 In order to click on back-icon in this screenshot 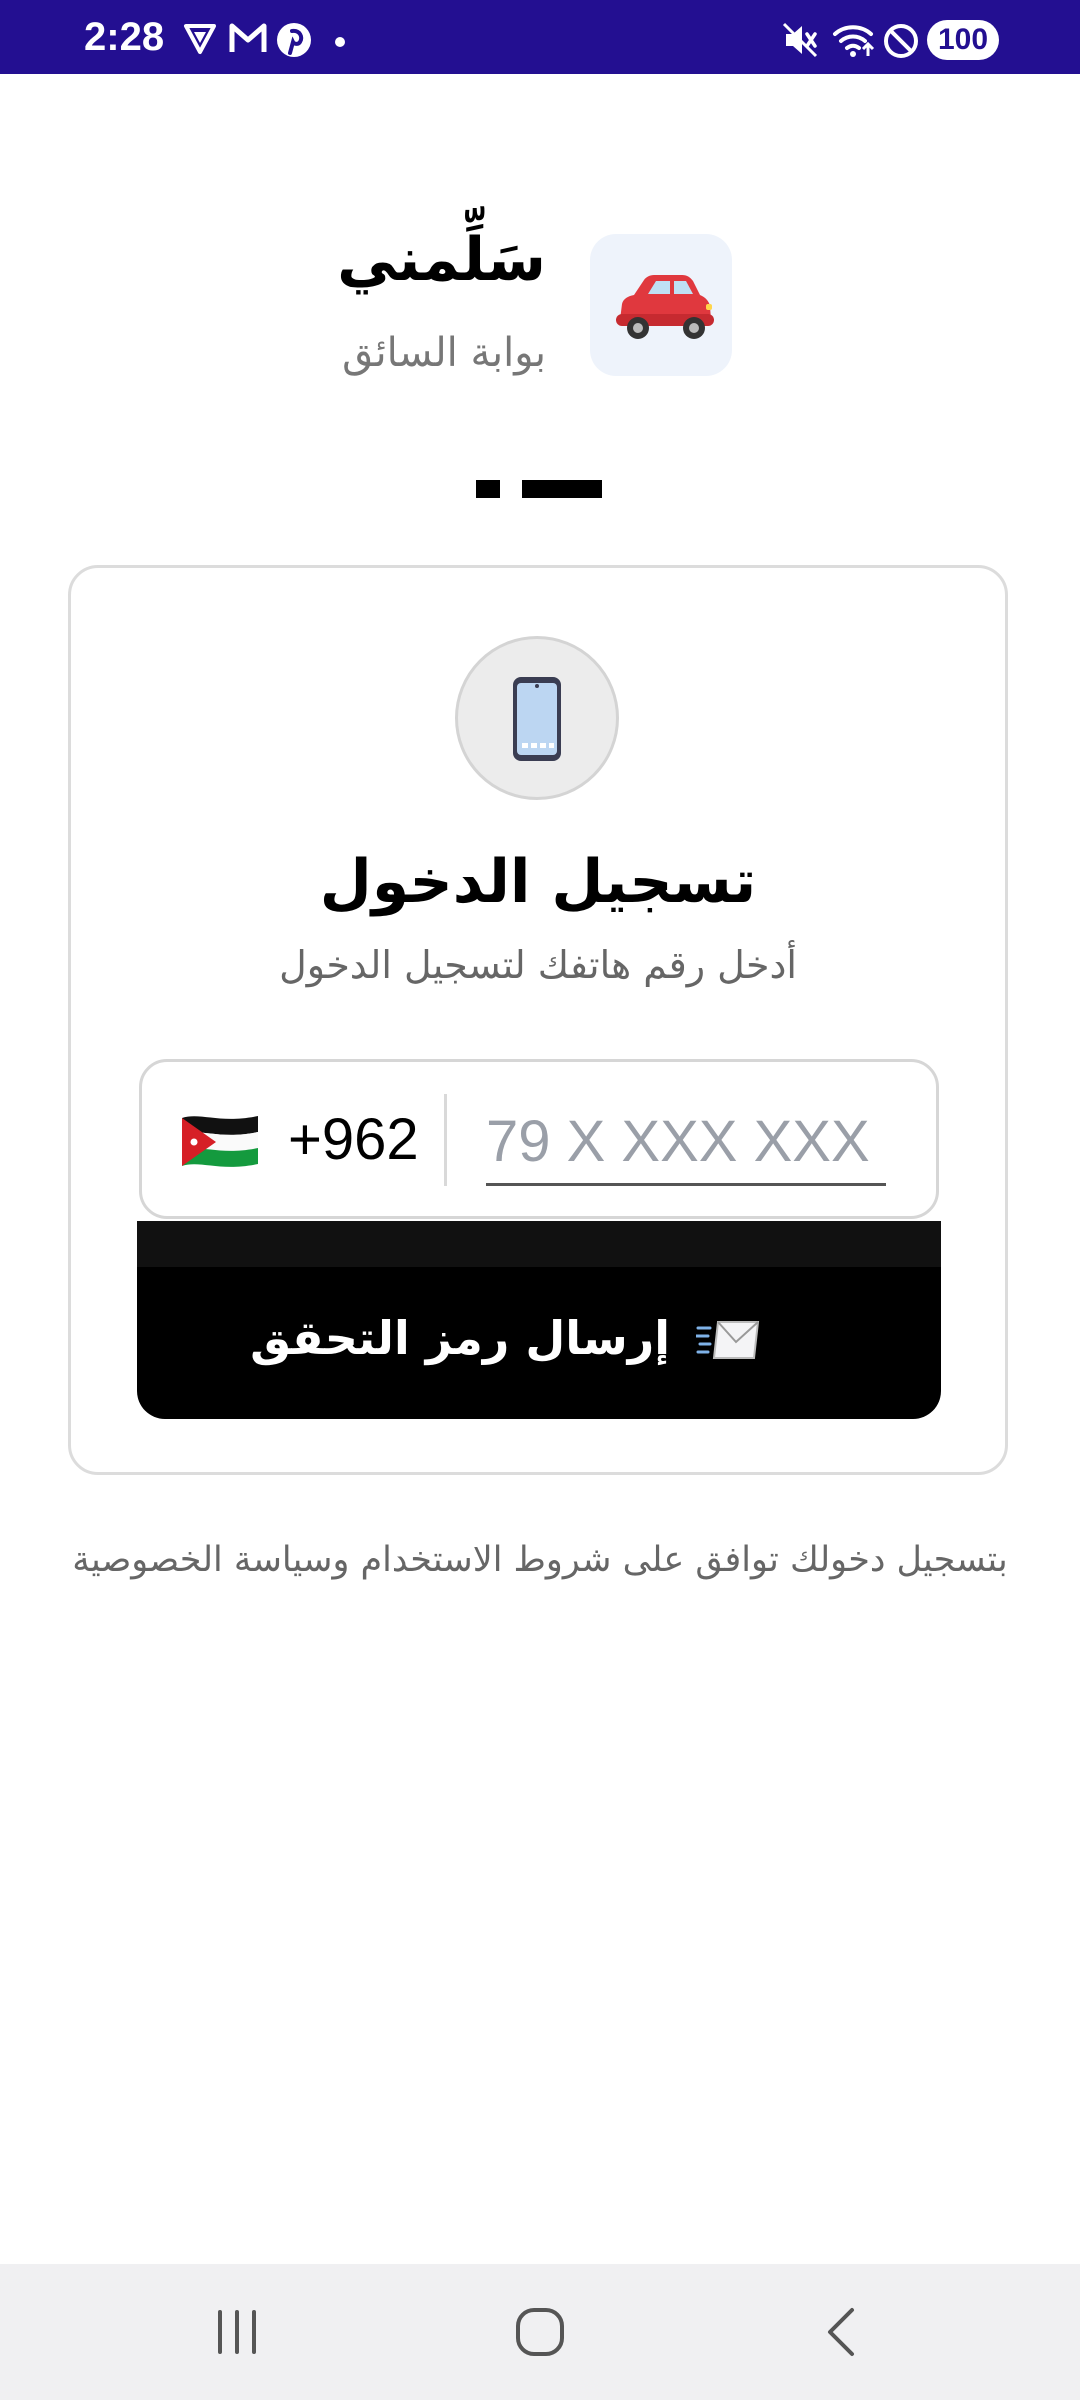, I will do `click(842, 2332)`.